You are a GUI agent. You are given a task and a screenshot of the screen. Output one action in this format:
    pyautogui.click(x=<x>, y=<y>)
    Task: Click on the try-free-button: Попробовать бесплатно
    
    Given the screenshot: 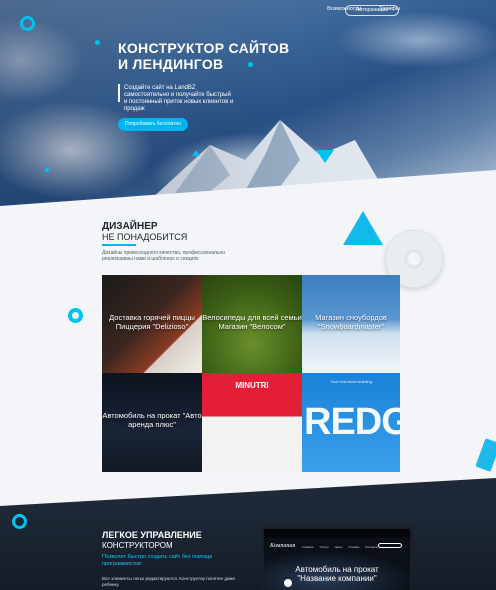 What is the action you would take?
    pyautogui.click(x=153, y=124)
    